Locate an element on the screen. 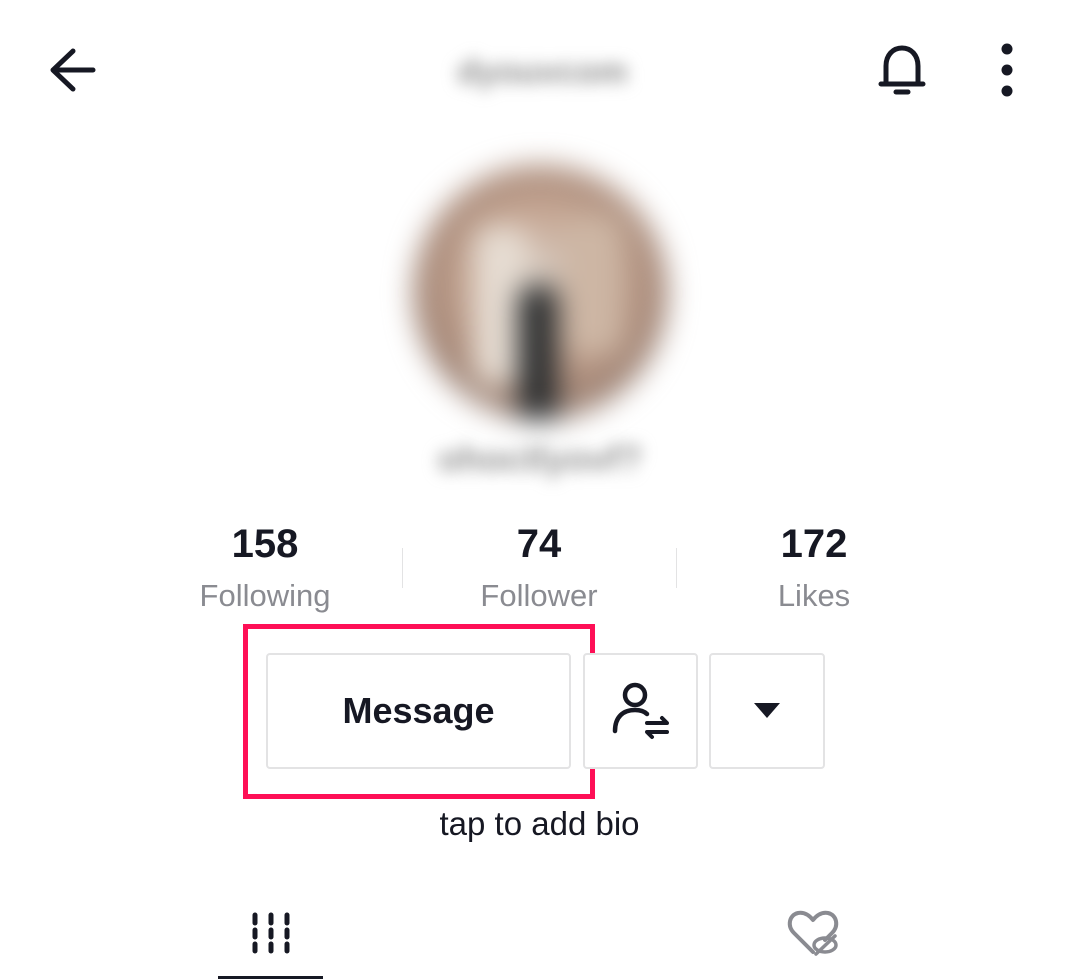 The height and width of the screenshot is (979, 1079). add-friend-swap-icon is located at coordinates (640, 710).